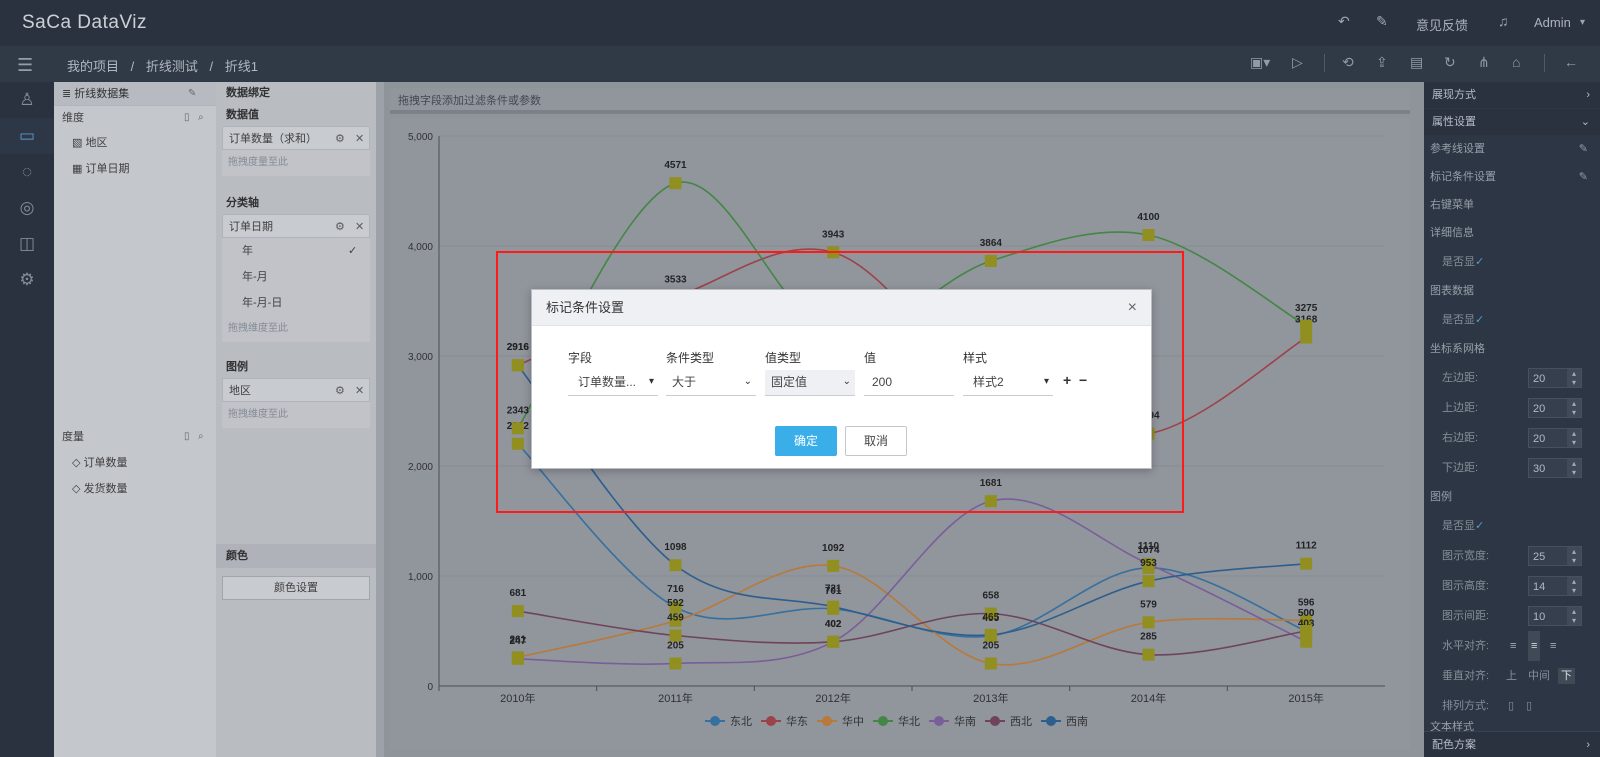  Describe the element at coordinates (1539, 676) in the screenshot. I see `v-align-middle: 中间` at that location.